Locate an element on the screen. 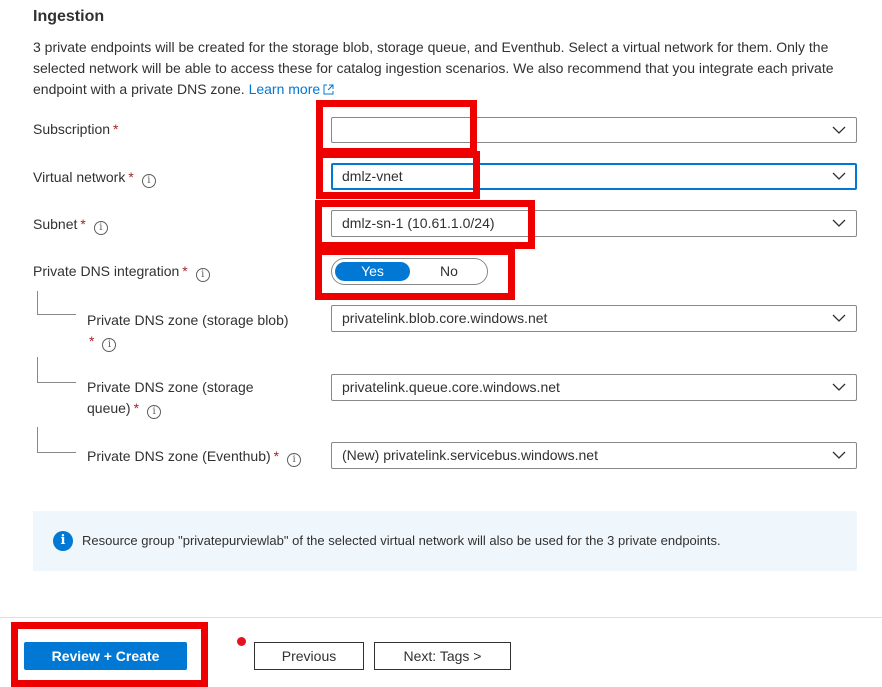 This screenshot has height=687, width=882. previous-button: Previous is located at coordinates (309, 656).